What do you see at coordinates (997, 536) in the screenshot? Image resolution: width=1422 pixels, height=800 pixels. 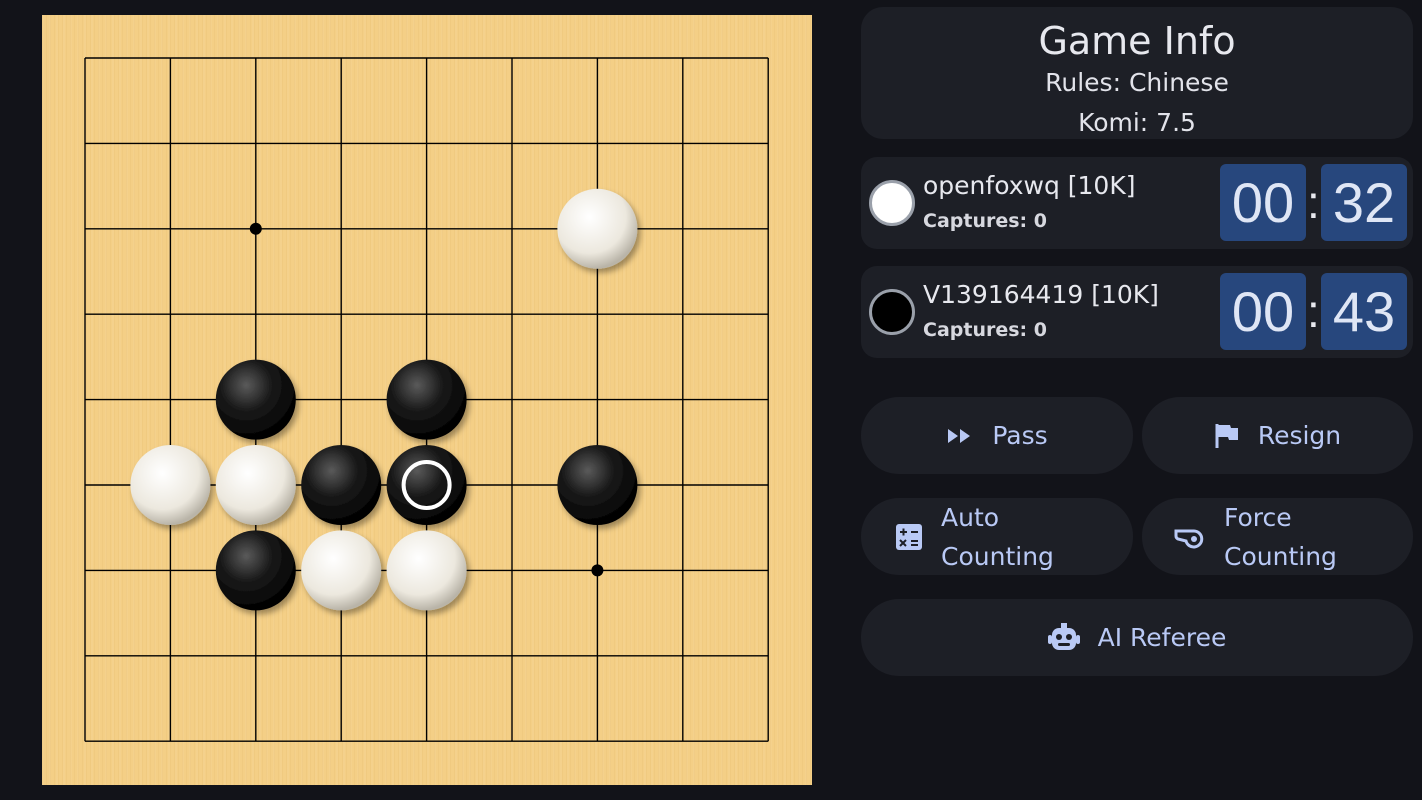 I see `auto-counting-button: Auto Counting` at bounding box center [997, 536].